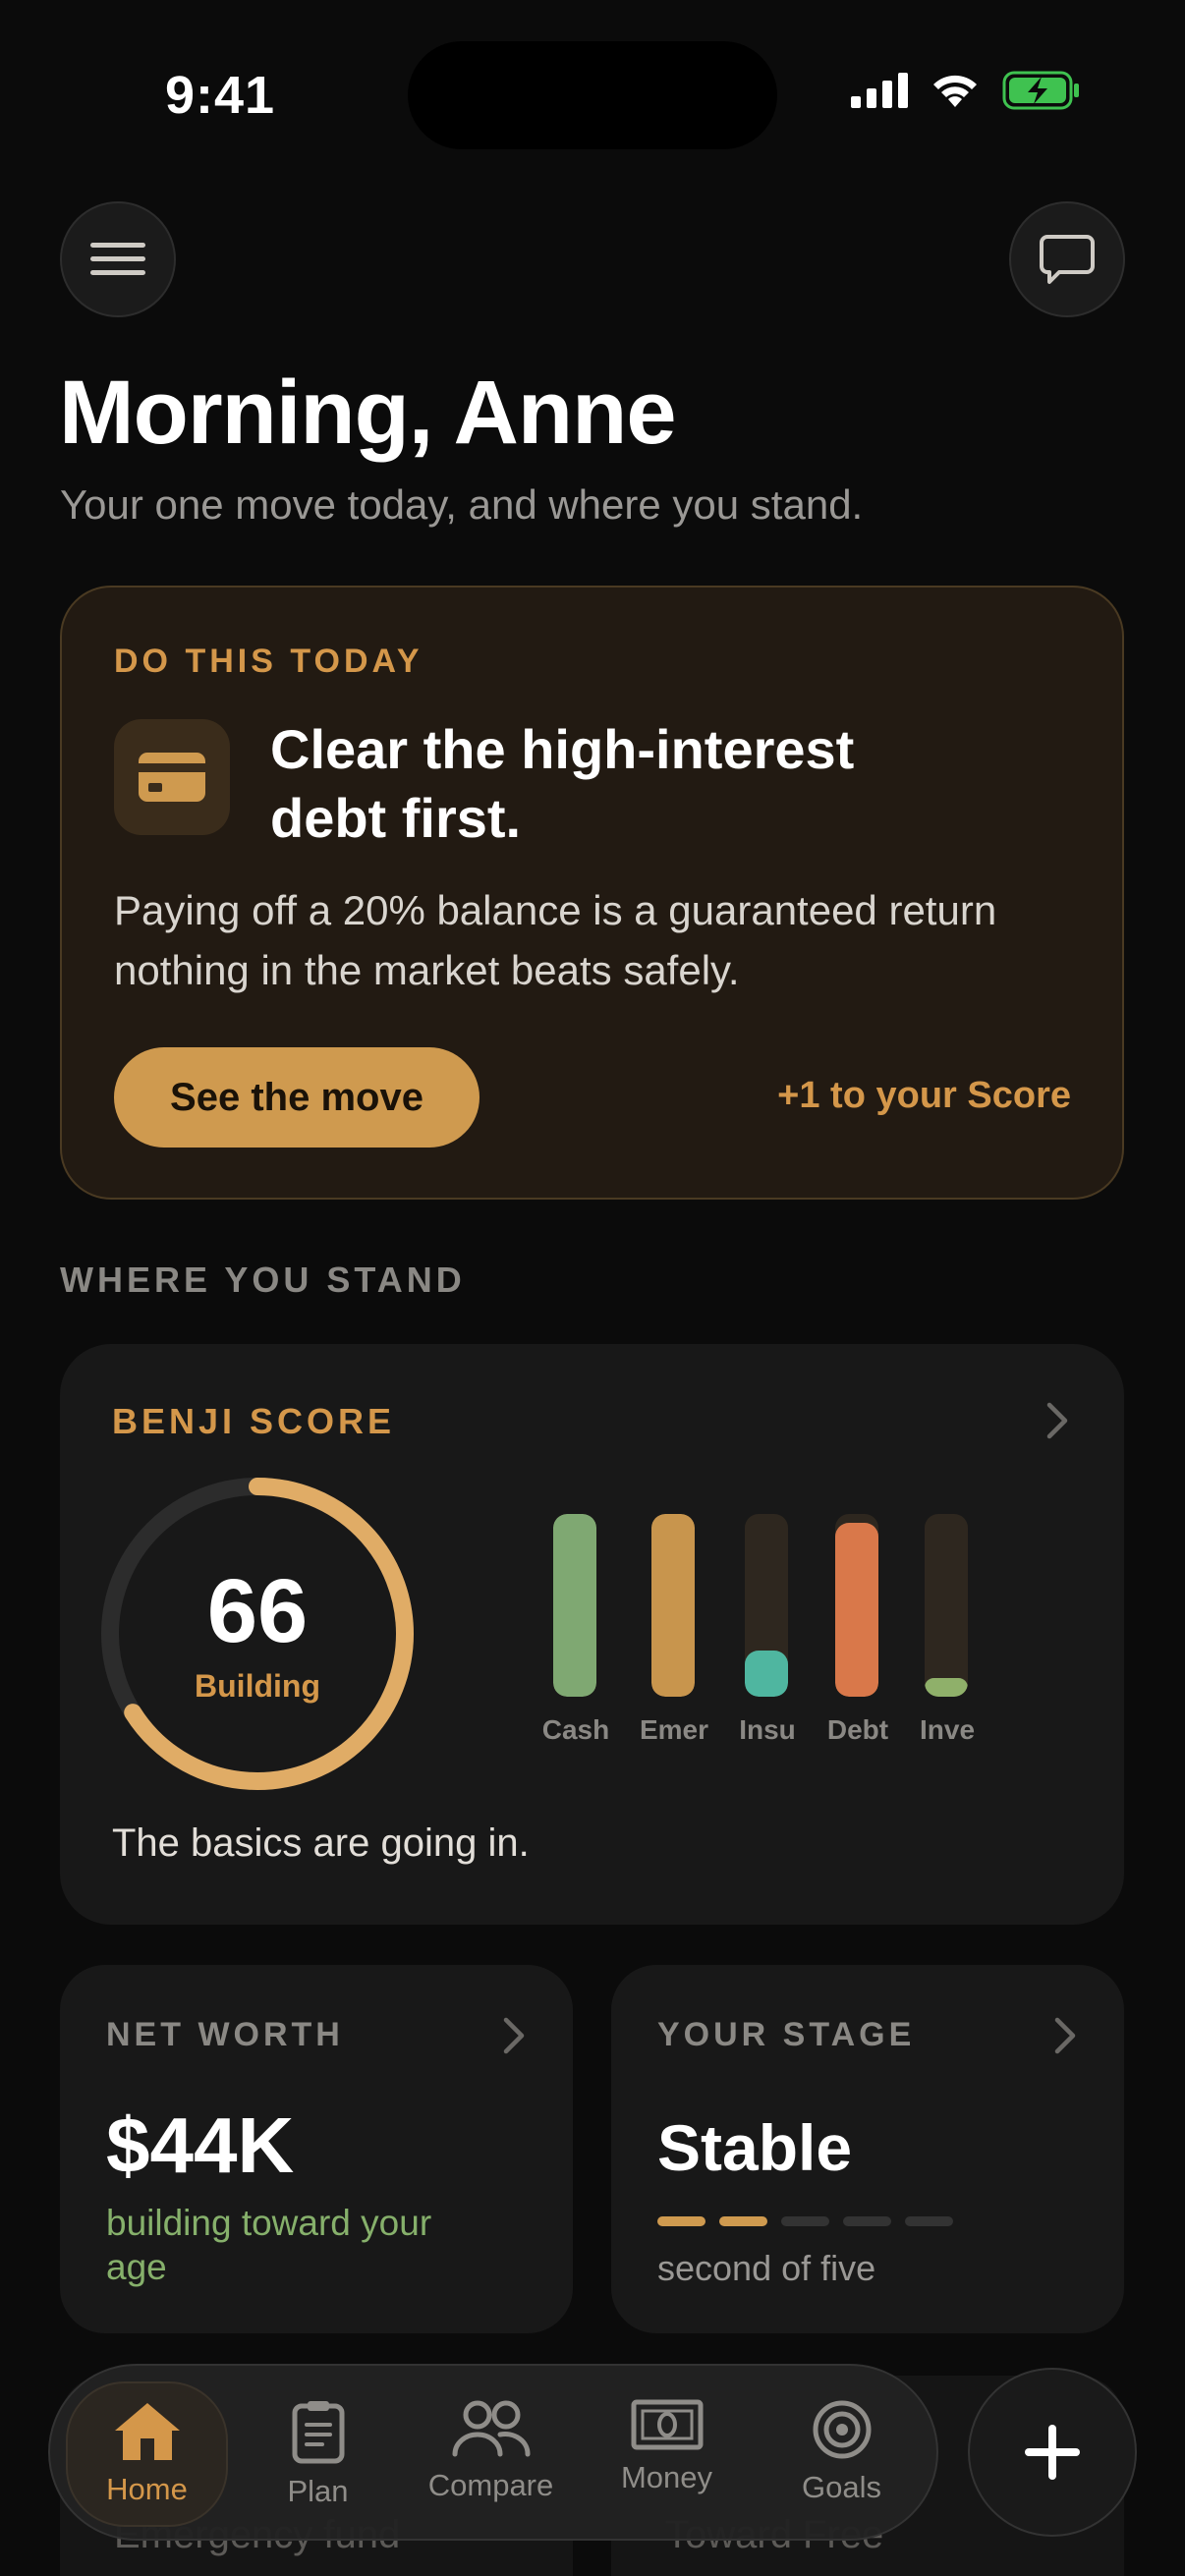 The width and height of the screenshot is (1185, 2576). Describe the element at coordinates (667, 2424) in the screenshot. I see `banknote-icon` at that location.